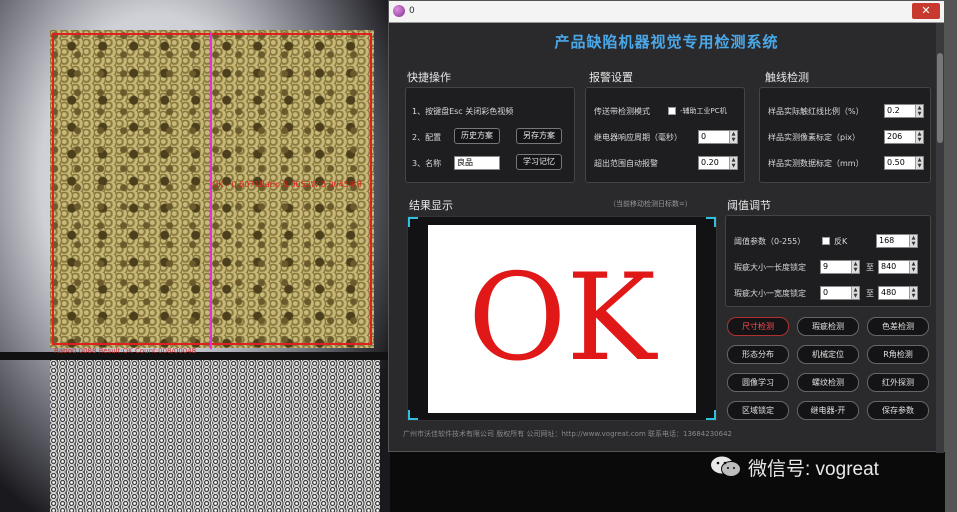 This screenshot has height=512, width=957. I want to click on name-input: 良品, so click(477, 163).